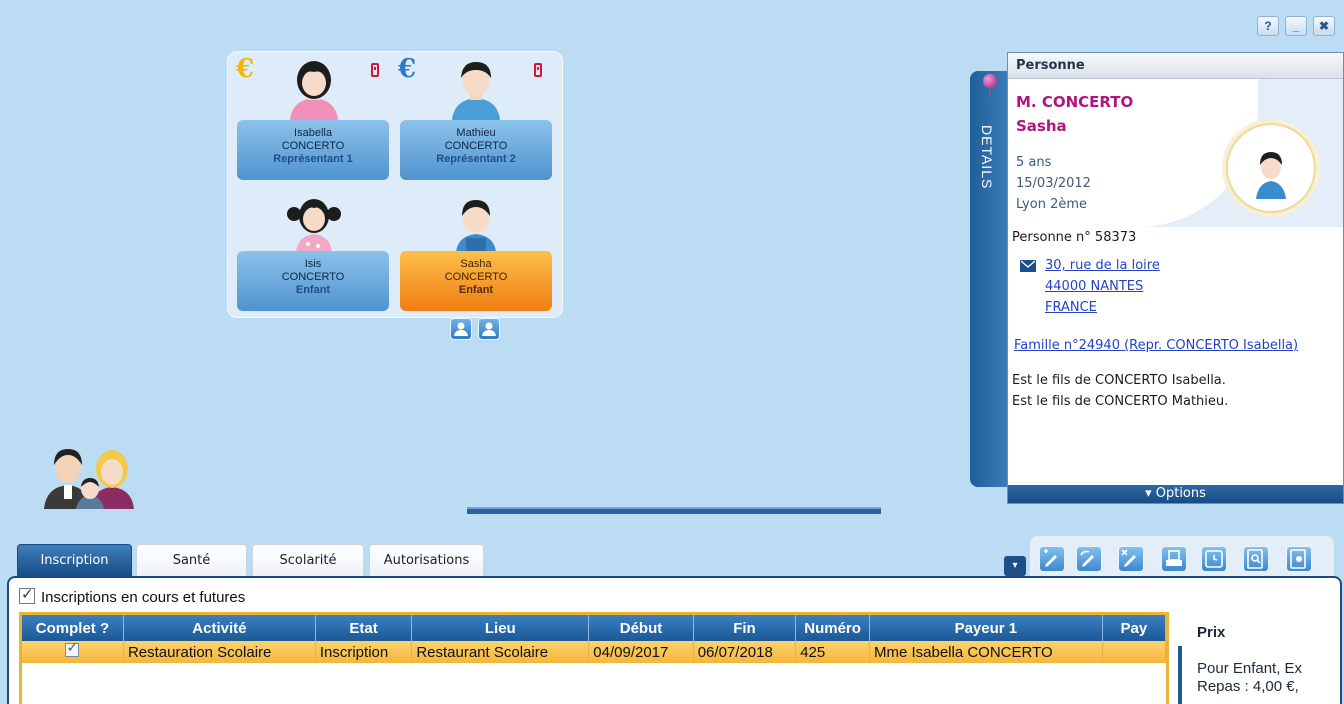 The height and width of the screenshot is (704, 1344). I want to click on girl-avatar-icon, so click(314, 225).